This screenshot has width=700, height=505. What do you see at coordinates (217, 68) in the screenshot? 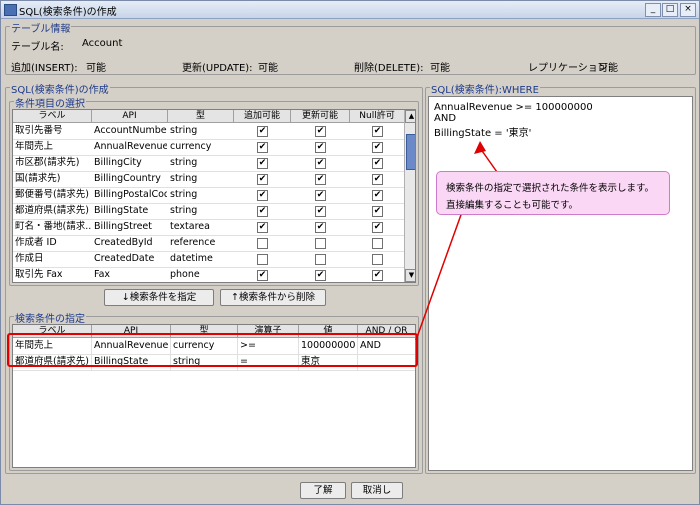
I see `update-label: 更新(UPDATE):` at bounding box center [217, 68].